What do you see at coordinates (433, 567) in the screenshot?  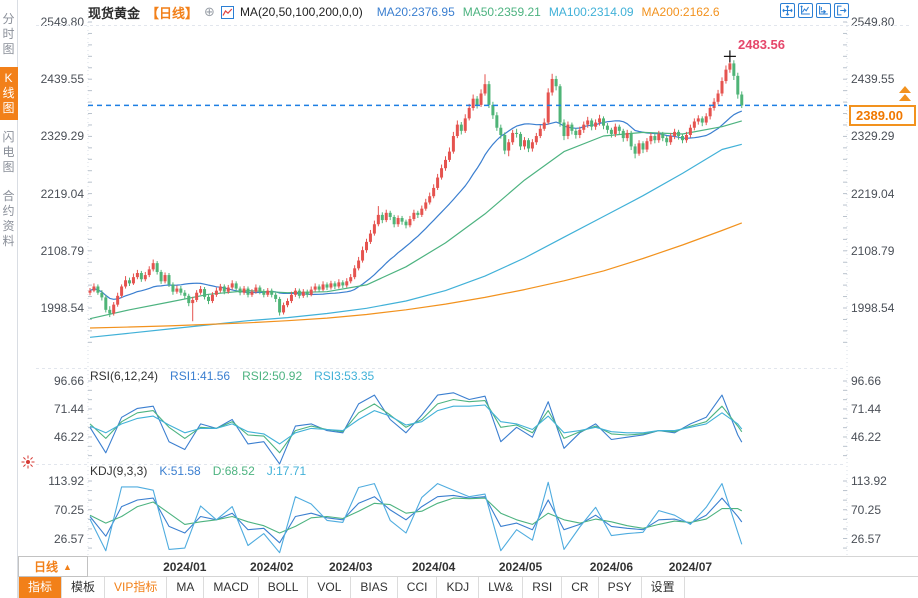 I see `x-axis-month-label: 2024/04` at bounding box center [433, 567].